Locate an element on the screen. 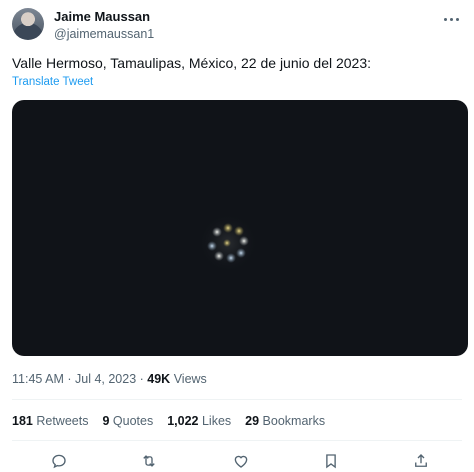 This screenshot has height=472, width=474. views-label: Views is located at coordinates (190, 379).